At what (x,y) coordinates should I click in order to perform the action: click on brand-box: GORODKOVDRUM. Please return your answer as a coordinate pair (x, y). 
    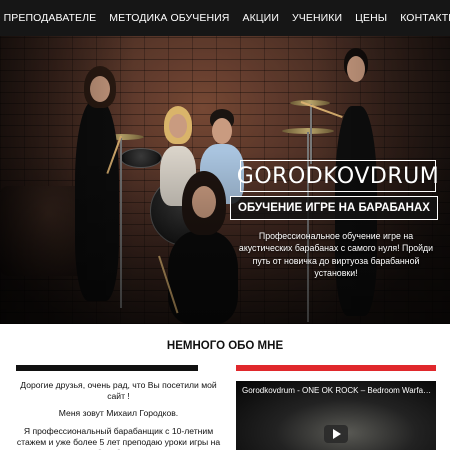
    Looking at the image, I should click on (338, 176).